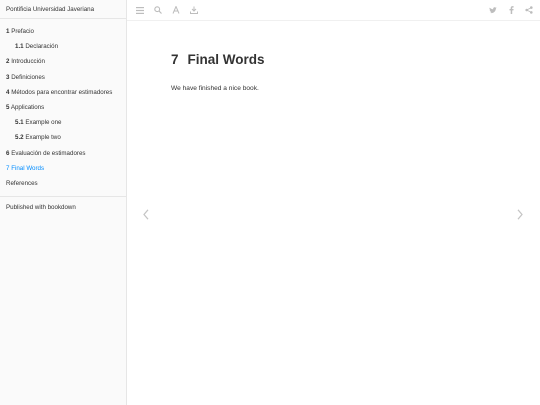 Image resolution: width=540 pixels, height=405 pixels. Describe the element at coordinates (63, 61) in the screenshot. I see `toc-item-introduccion: 2 Introducción` at that location.